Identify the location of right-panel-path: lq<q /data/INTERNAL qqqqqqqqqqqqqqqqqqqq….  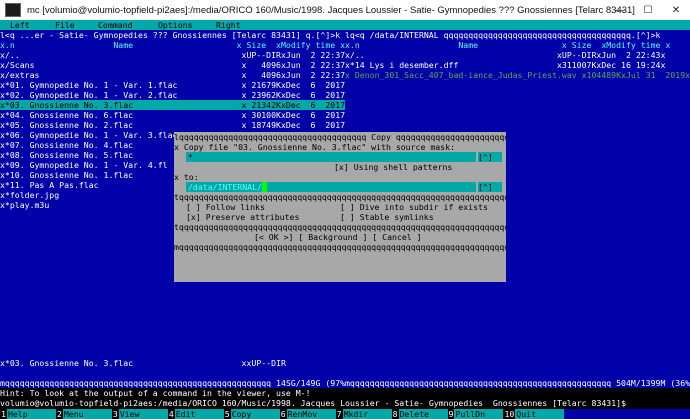
(517, 35).